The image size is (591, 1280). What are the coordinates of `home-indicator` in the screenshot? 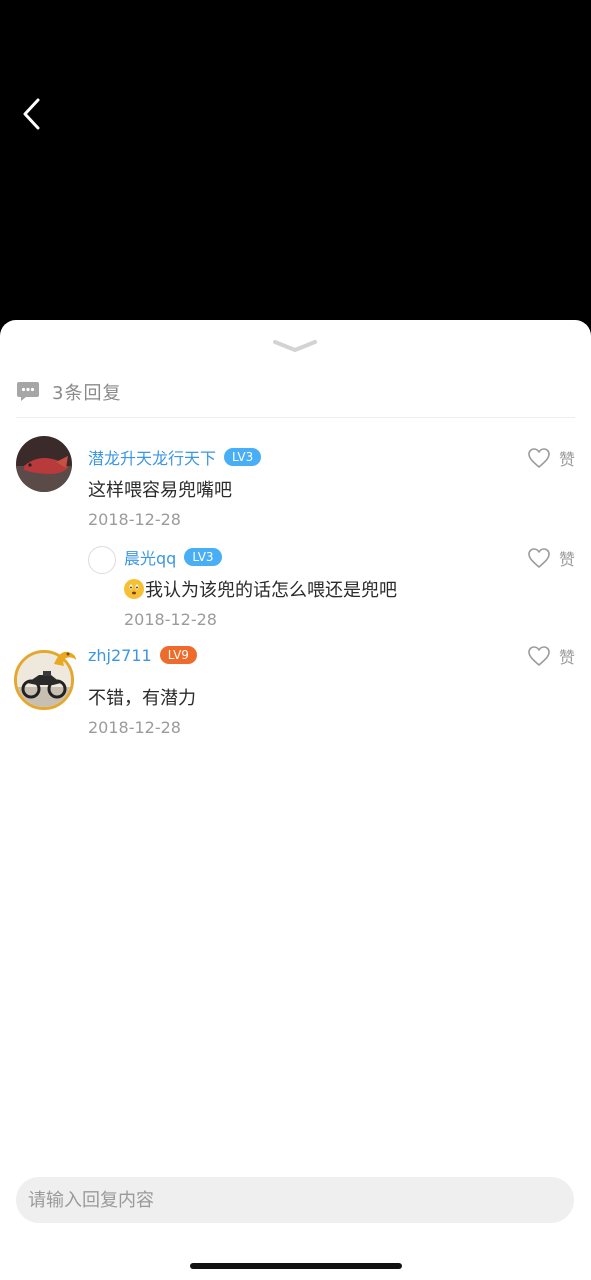 It's located at (296, 1266).